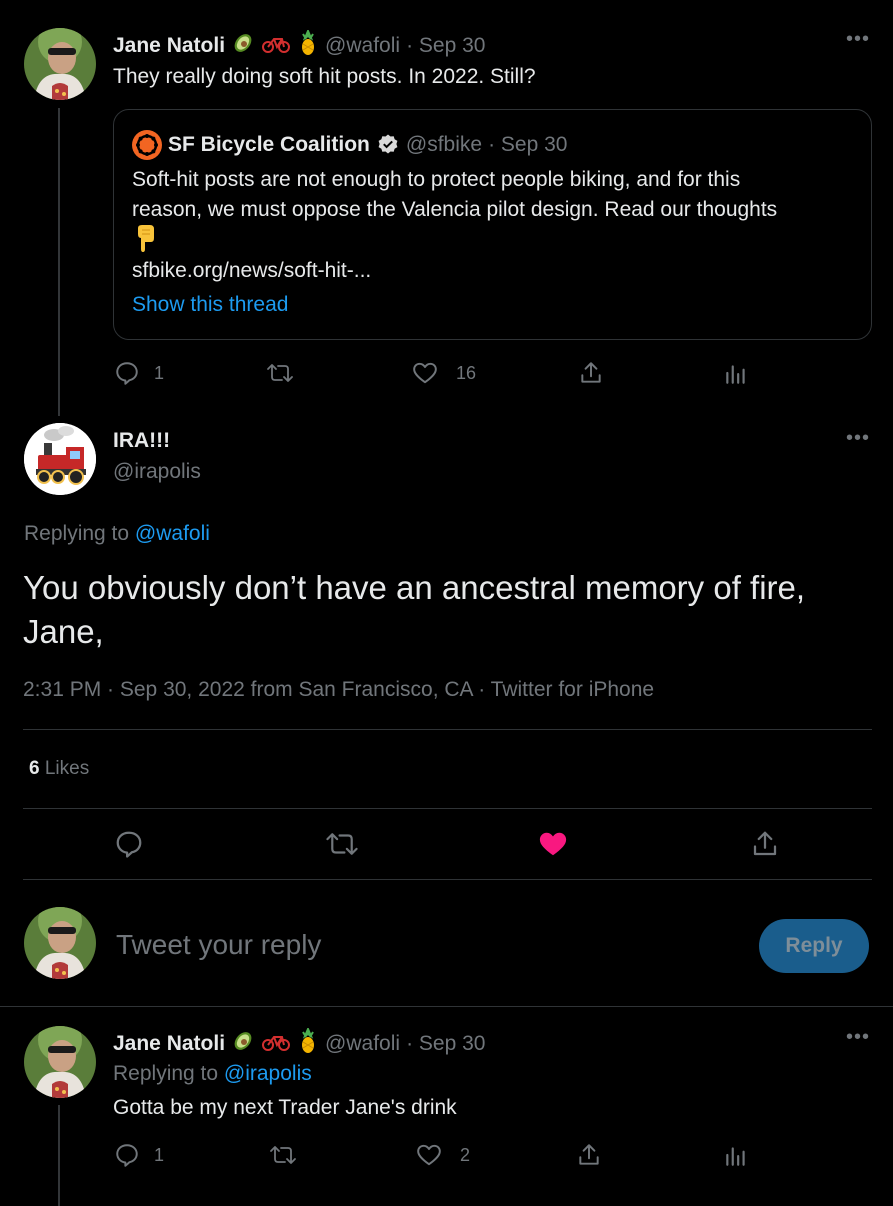  Describe the element at coordinates (443, 1155) in the screenshot. I see `like-button: 2` at that location.